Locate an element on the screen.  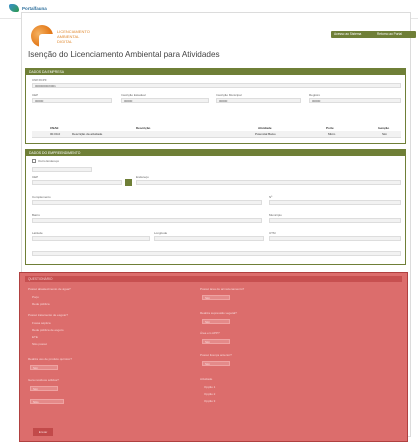
cep-label: CEP is located at coordinates (35, 95).